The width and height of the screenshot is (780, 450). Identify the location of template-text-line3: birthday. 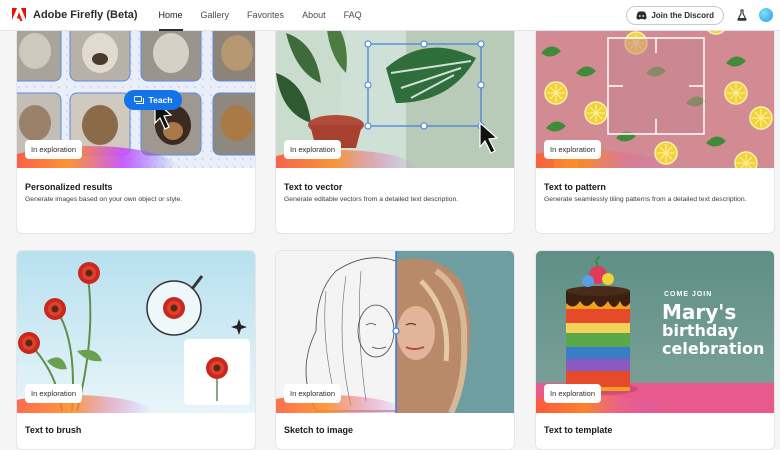
(700, 330).